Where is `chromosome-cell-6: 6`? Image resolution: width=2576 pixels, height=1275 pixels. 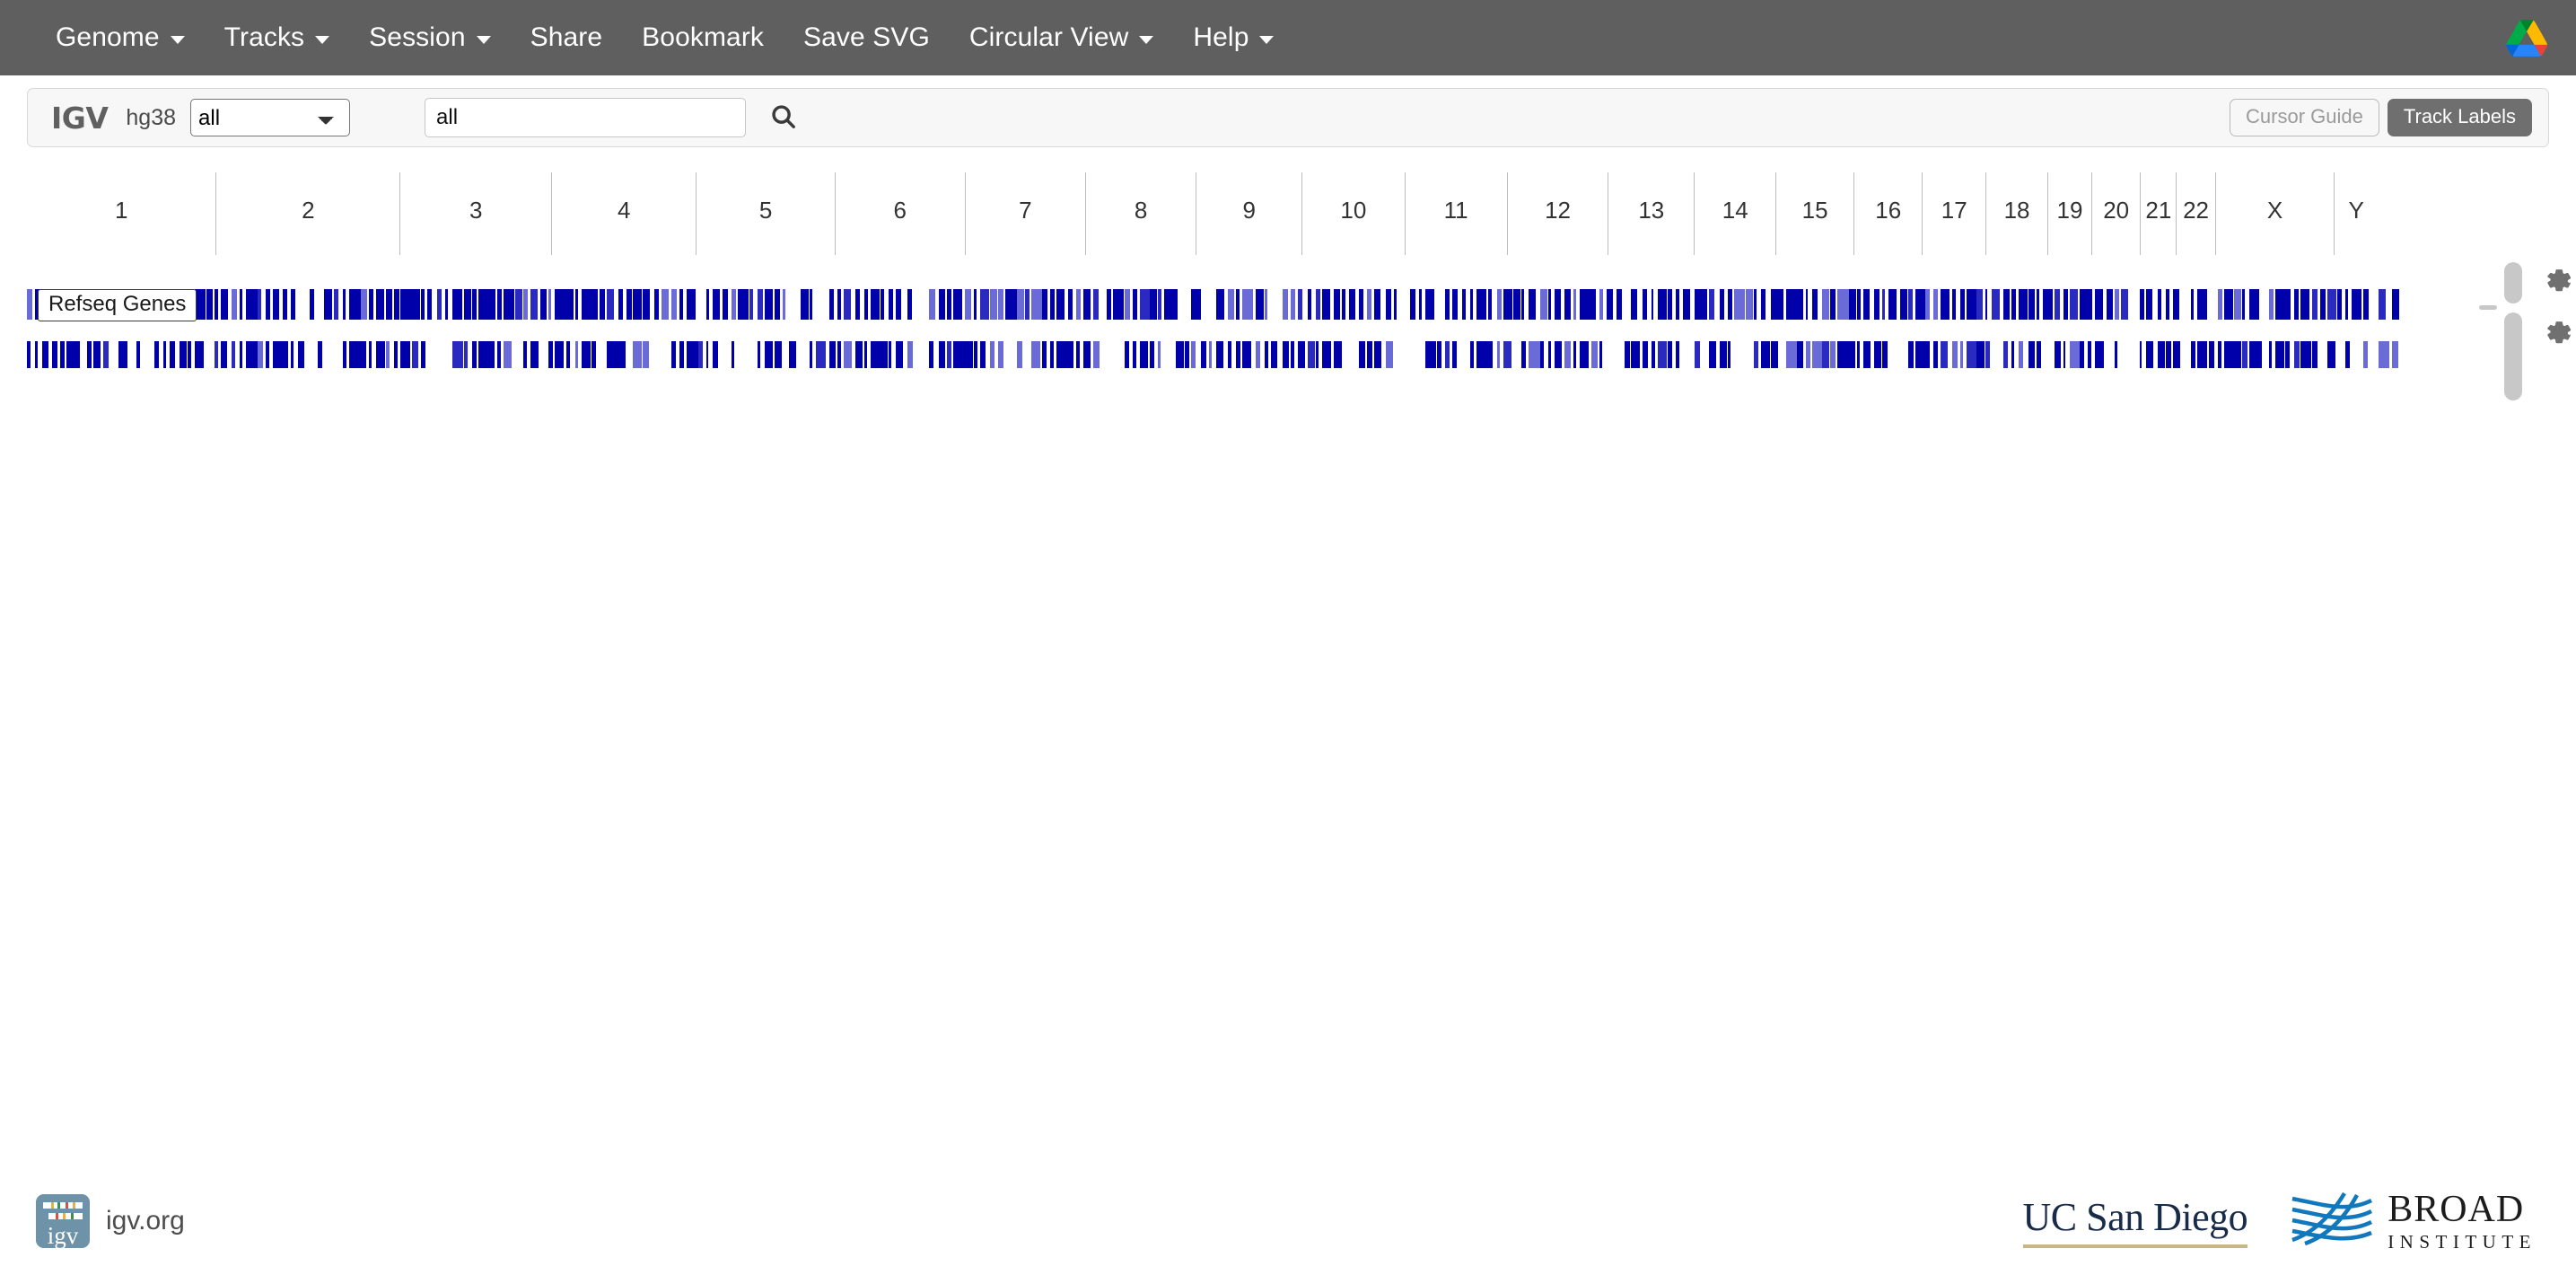
chromosome-cell-6: 6 is located at coordinates (899, 213).